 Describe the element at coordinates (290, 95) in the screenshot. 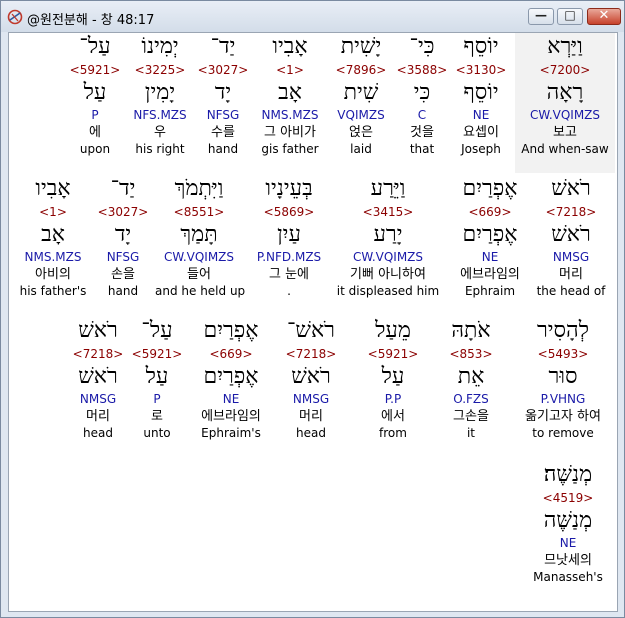

I see `word-cell: אָבִיו <1> אָב NMS.MZS 그 아비가 gis father` at that location.